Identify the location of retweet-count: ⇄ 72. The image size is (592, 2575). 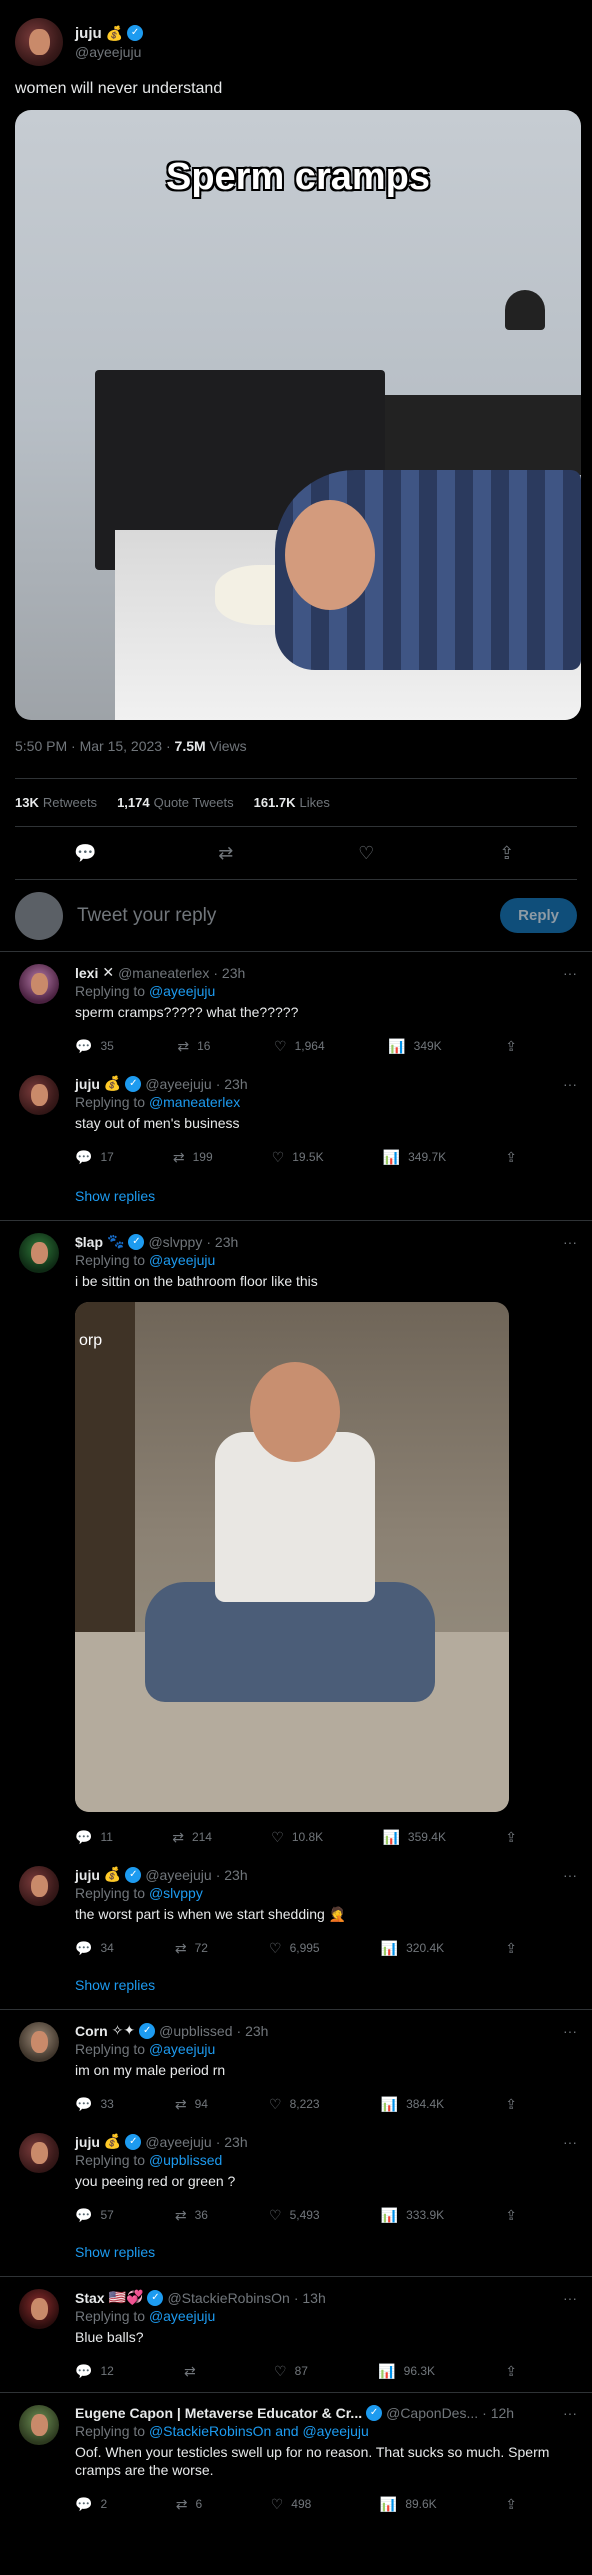
(191, 1948).